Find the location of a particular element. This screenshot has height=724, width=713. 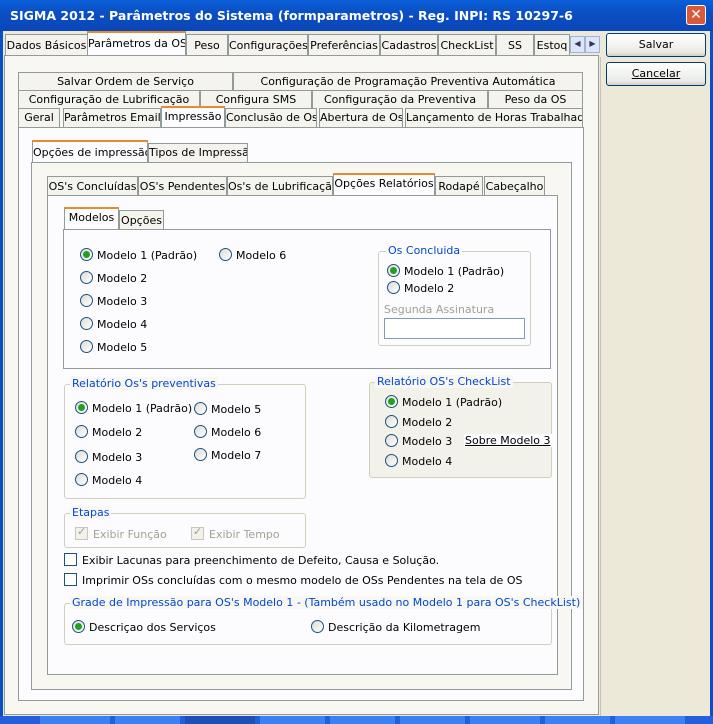

radio-descricao-servicos: Descriçao dos Serviços is located at coordinates (144, 628).